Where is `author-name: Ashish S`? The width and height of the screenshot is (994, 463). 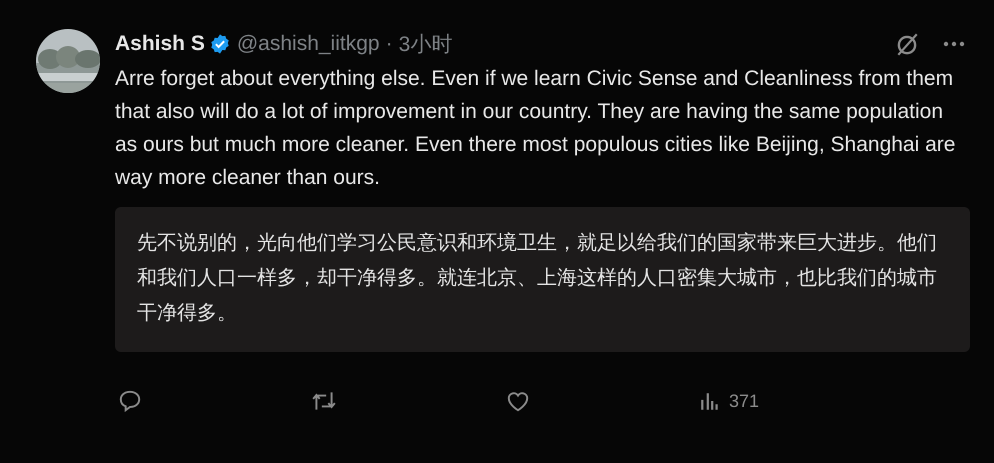
author-name: Ashish S is located at coordinates (160, 44).